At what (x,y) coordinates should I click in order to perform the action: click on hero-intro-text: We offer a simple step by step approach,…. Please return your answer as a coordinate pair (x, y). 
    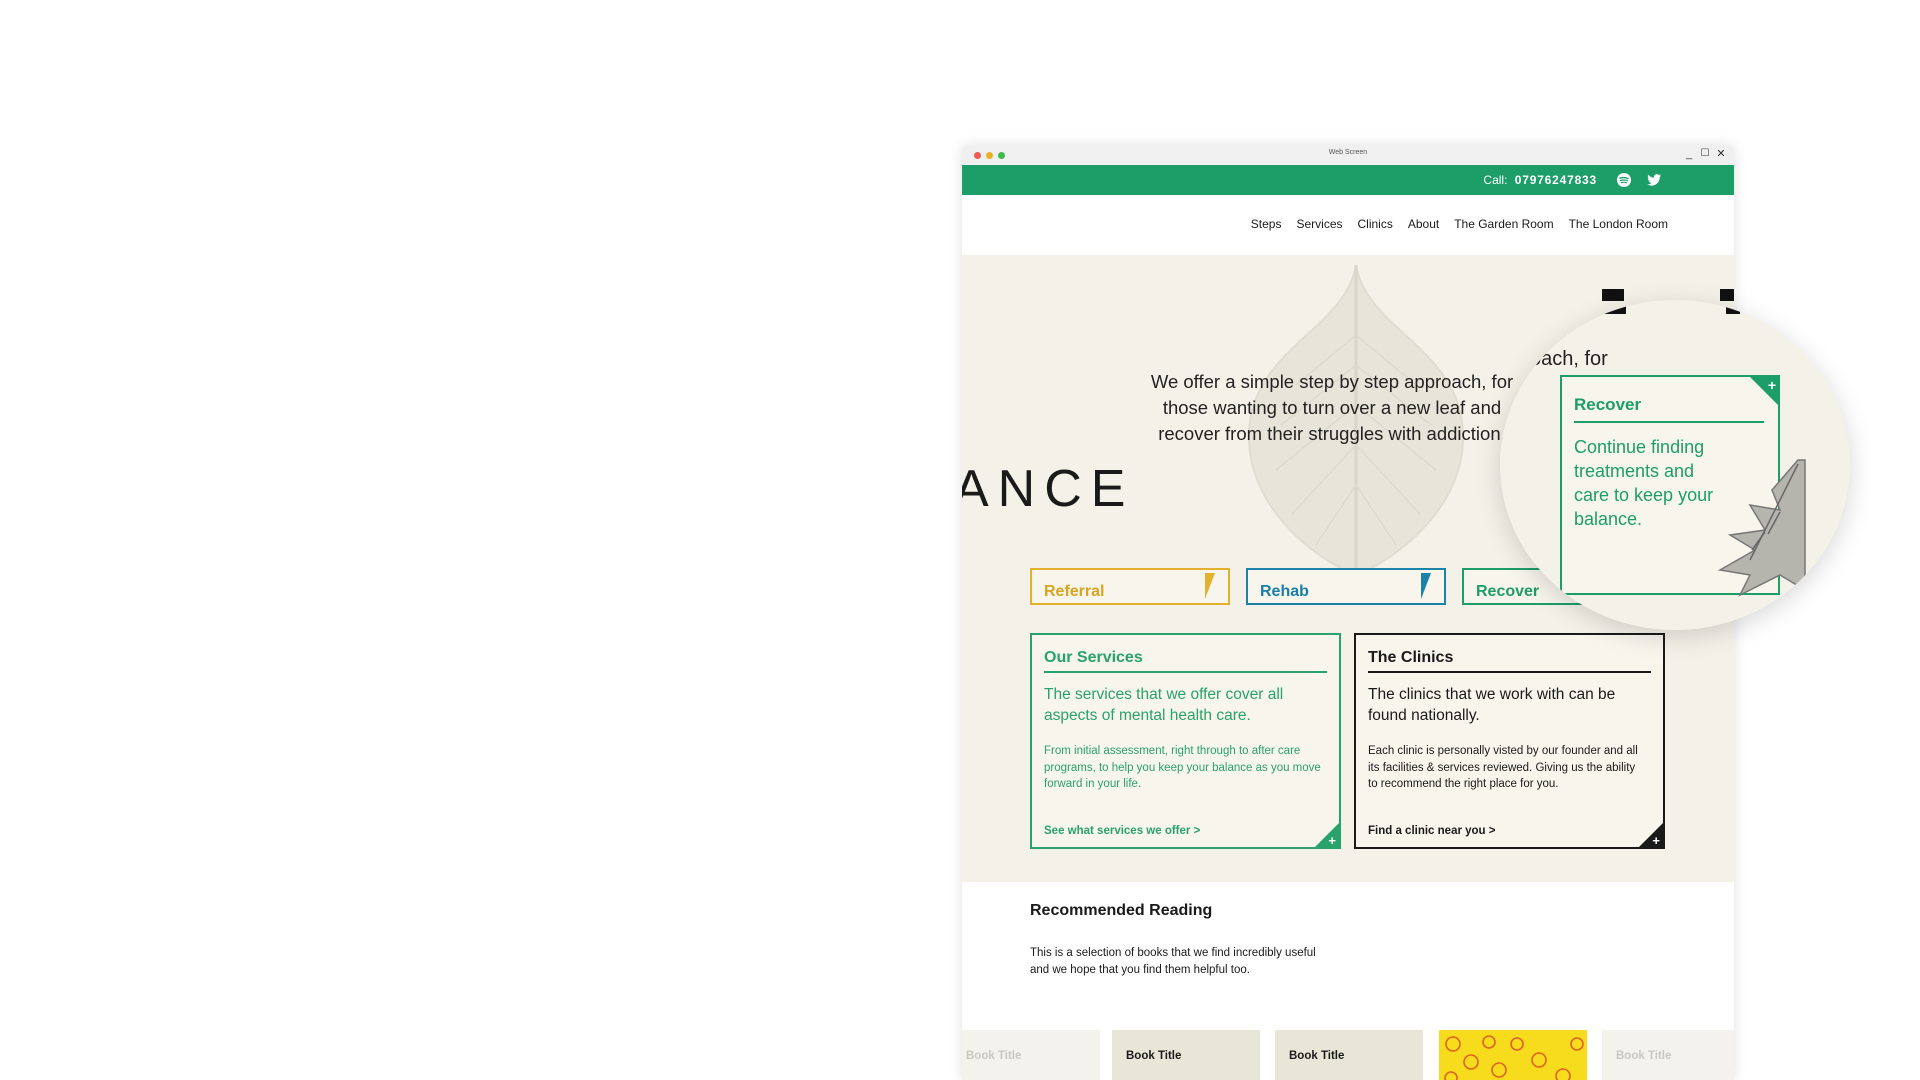
    Looking at the image, I should click on (1332, 407).